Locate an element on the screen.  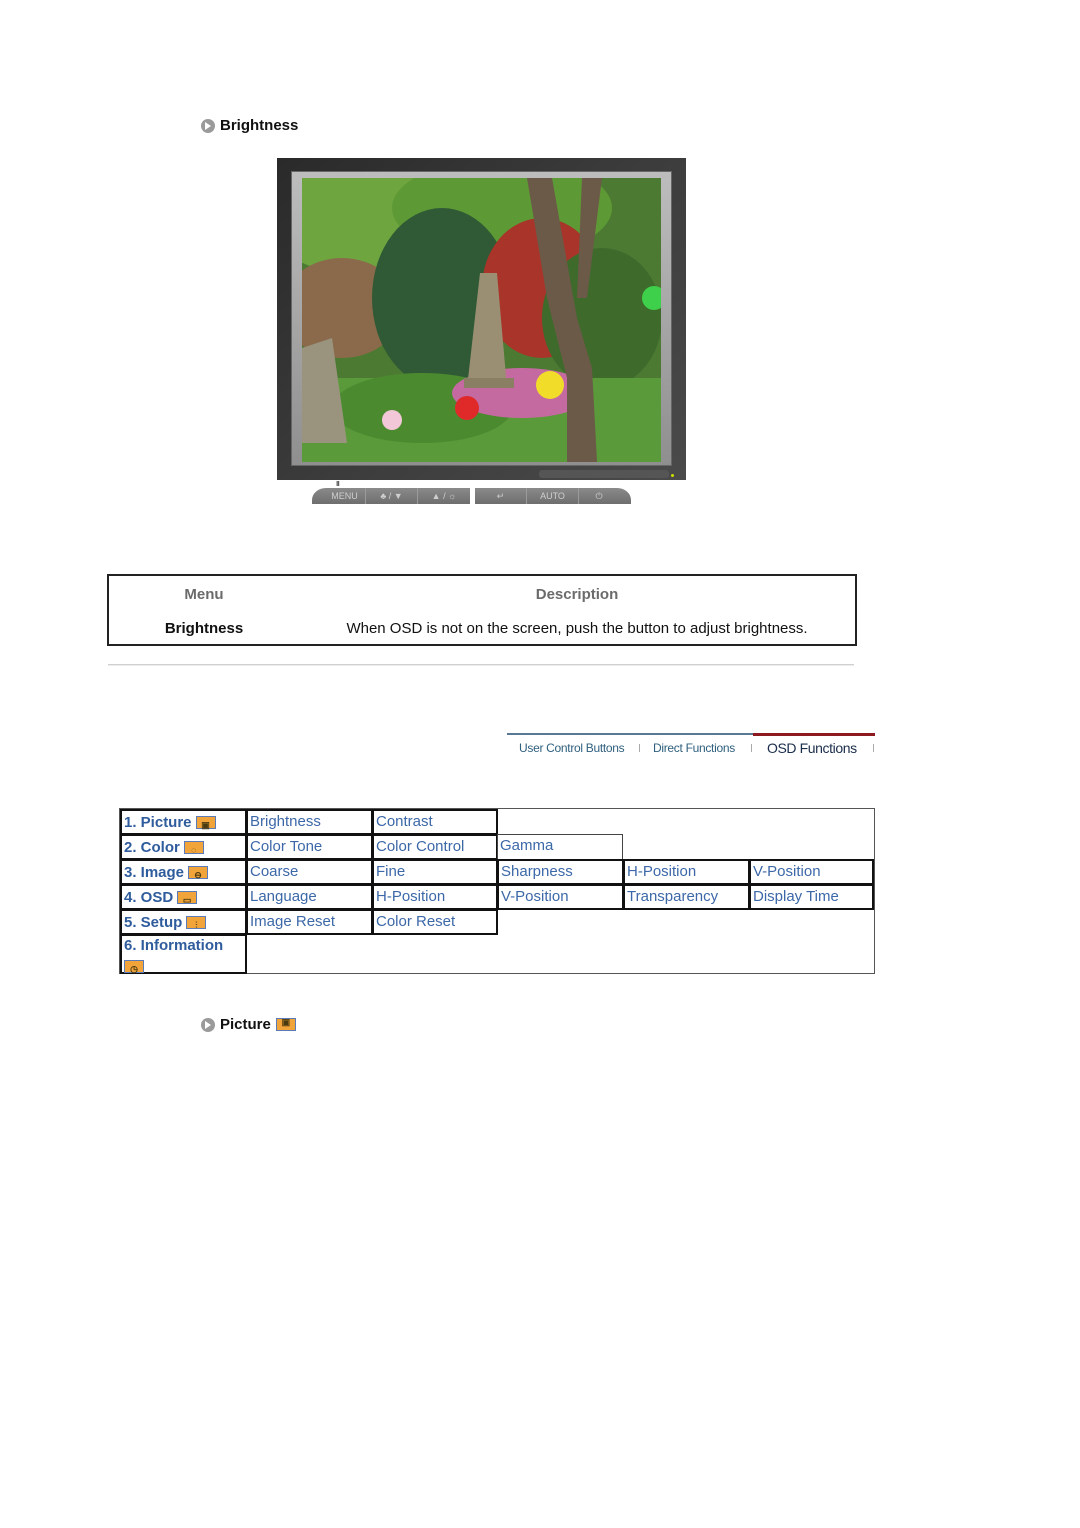
monitor-illustration is located at coordinates (481, 319).